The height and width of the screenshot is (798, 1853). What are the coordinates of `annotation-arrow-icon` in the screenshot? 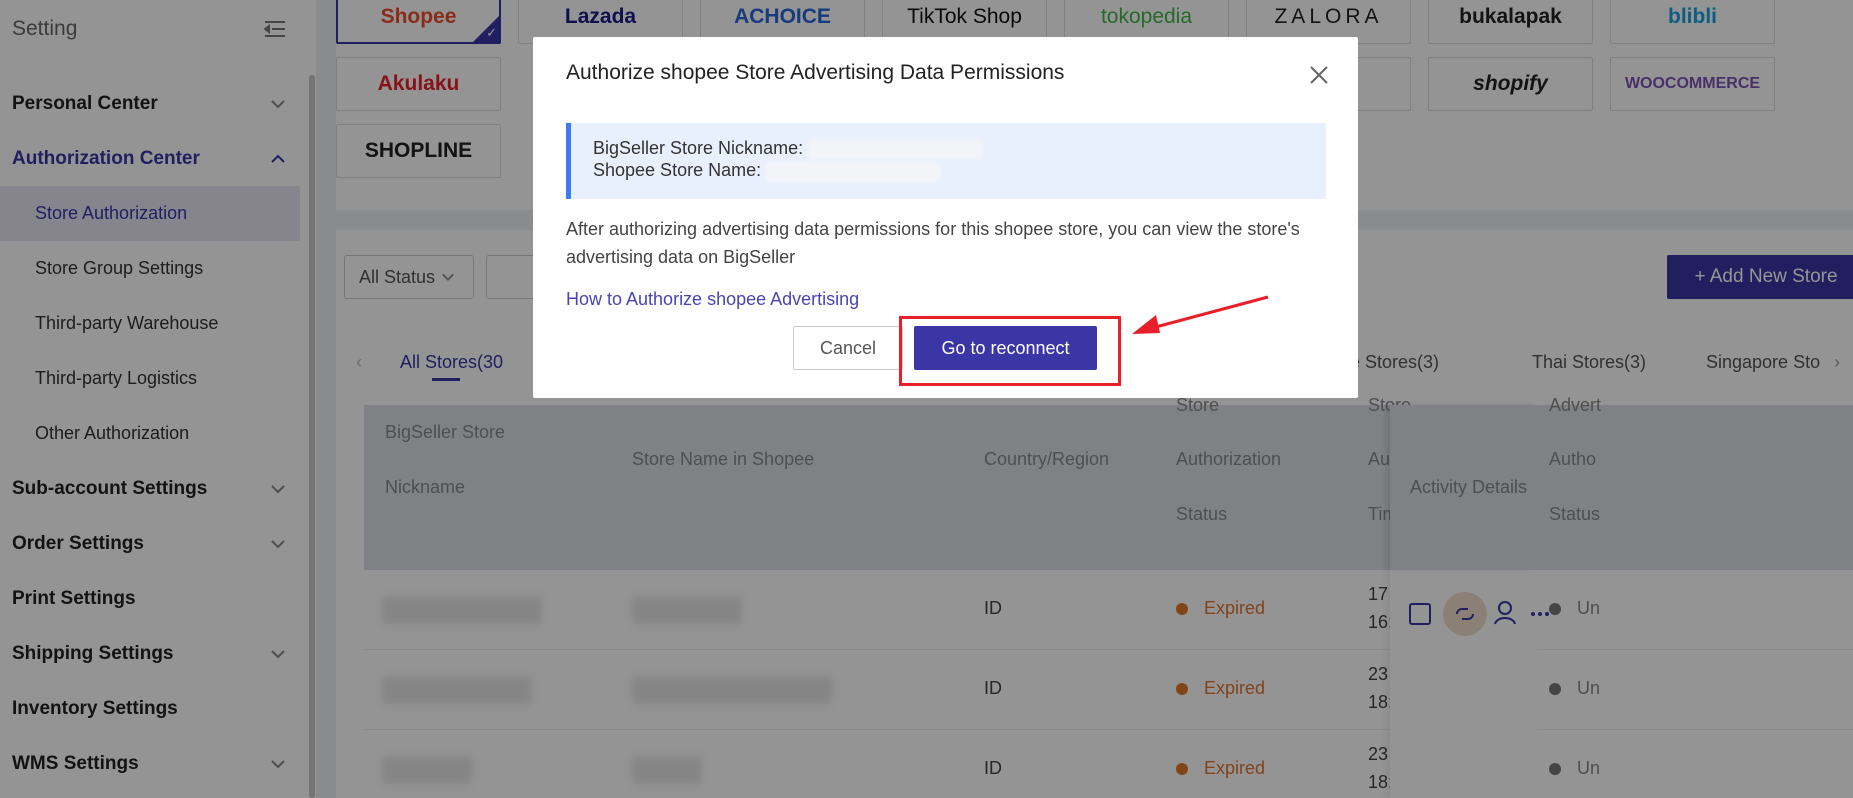 It's located at (1200, 314).